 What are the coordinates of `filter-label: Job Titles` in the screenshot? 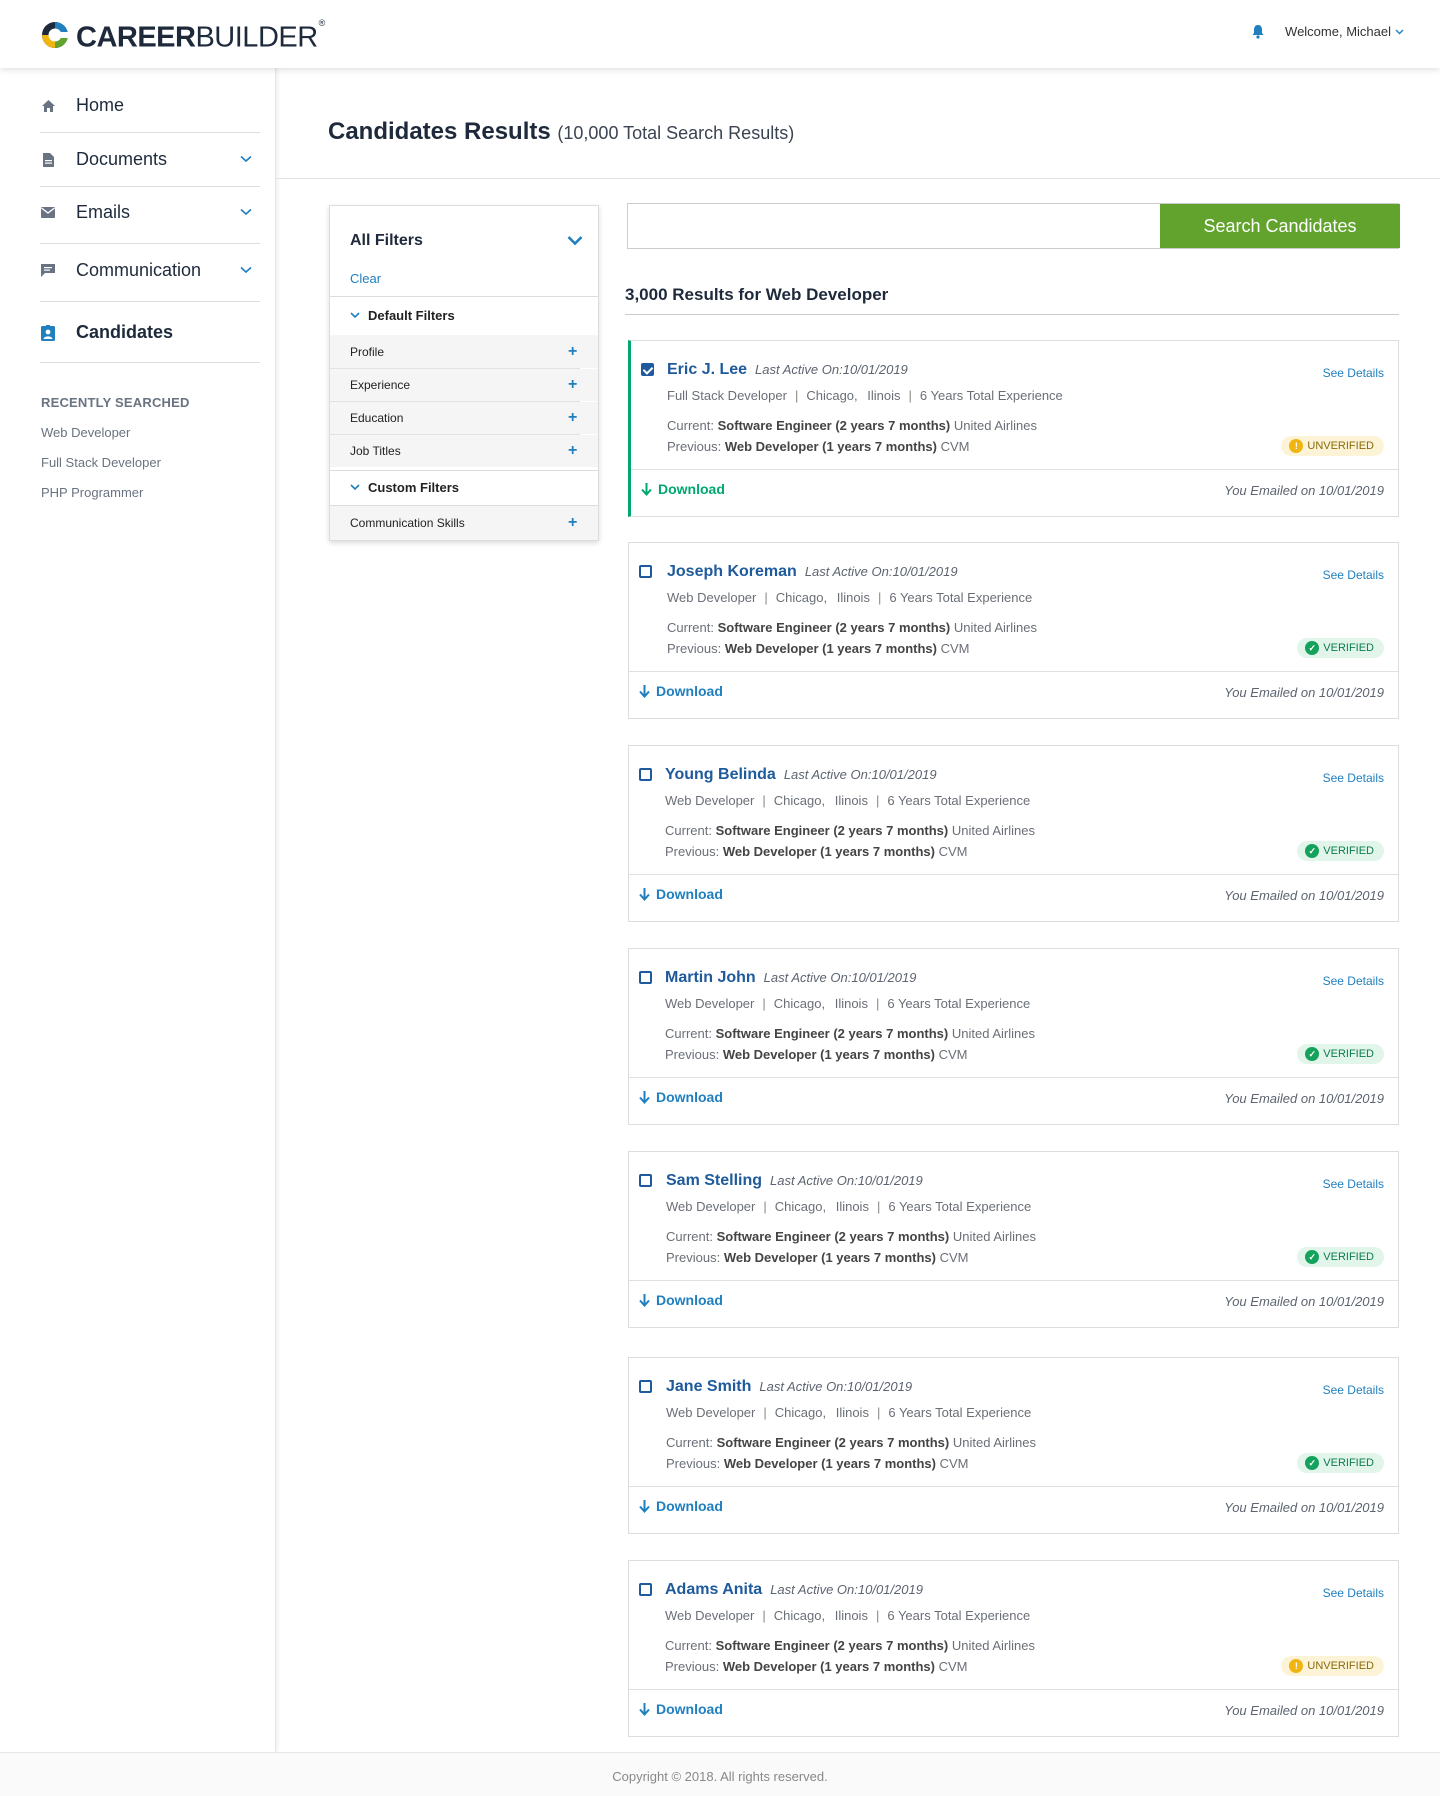 It's located at (375, 451).